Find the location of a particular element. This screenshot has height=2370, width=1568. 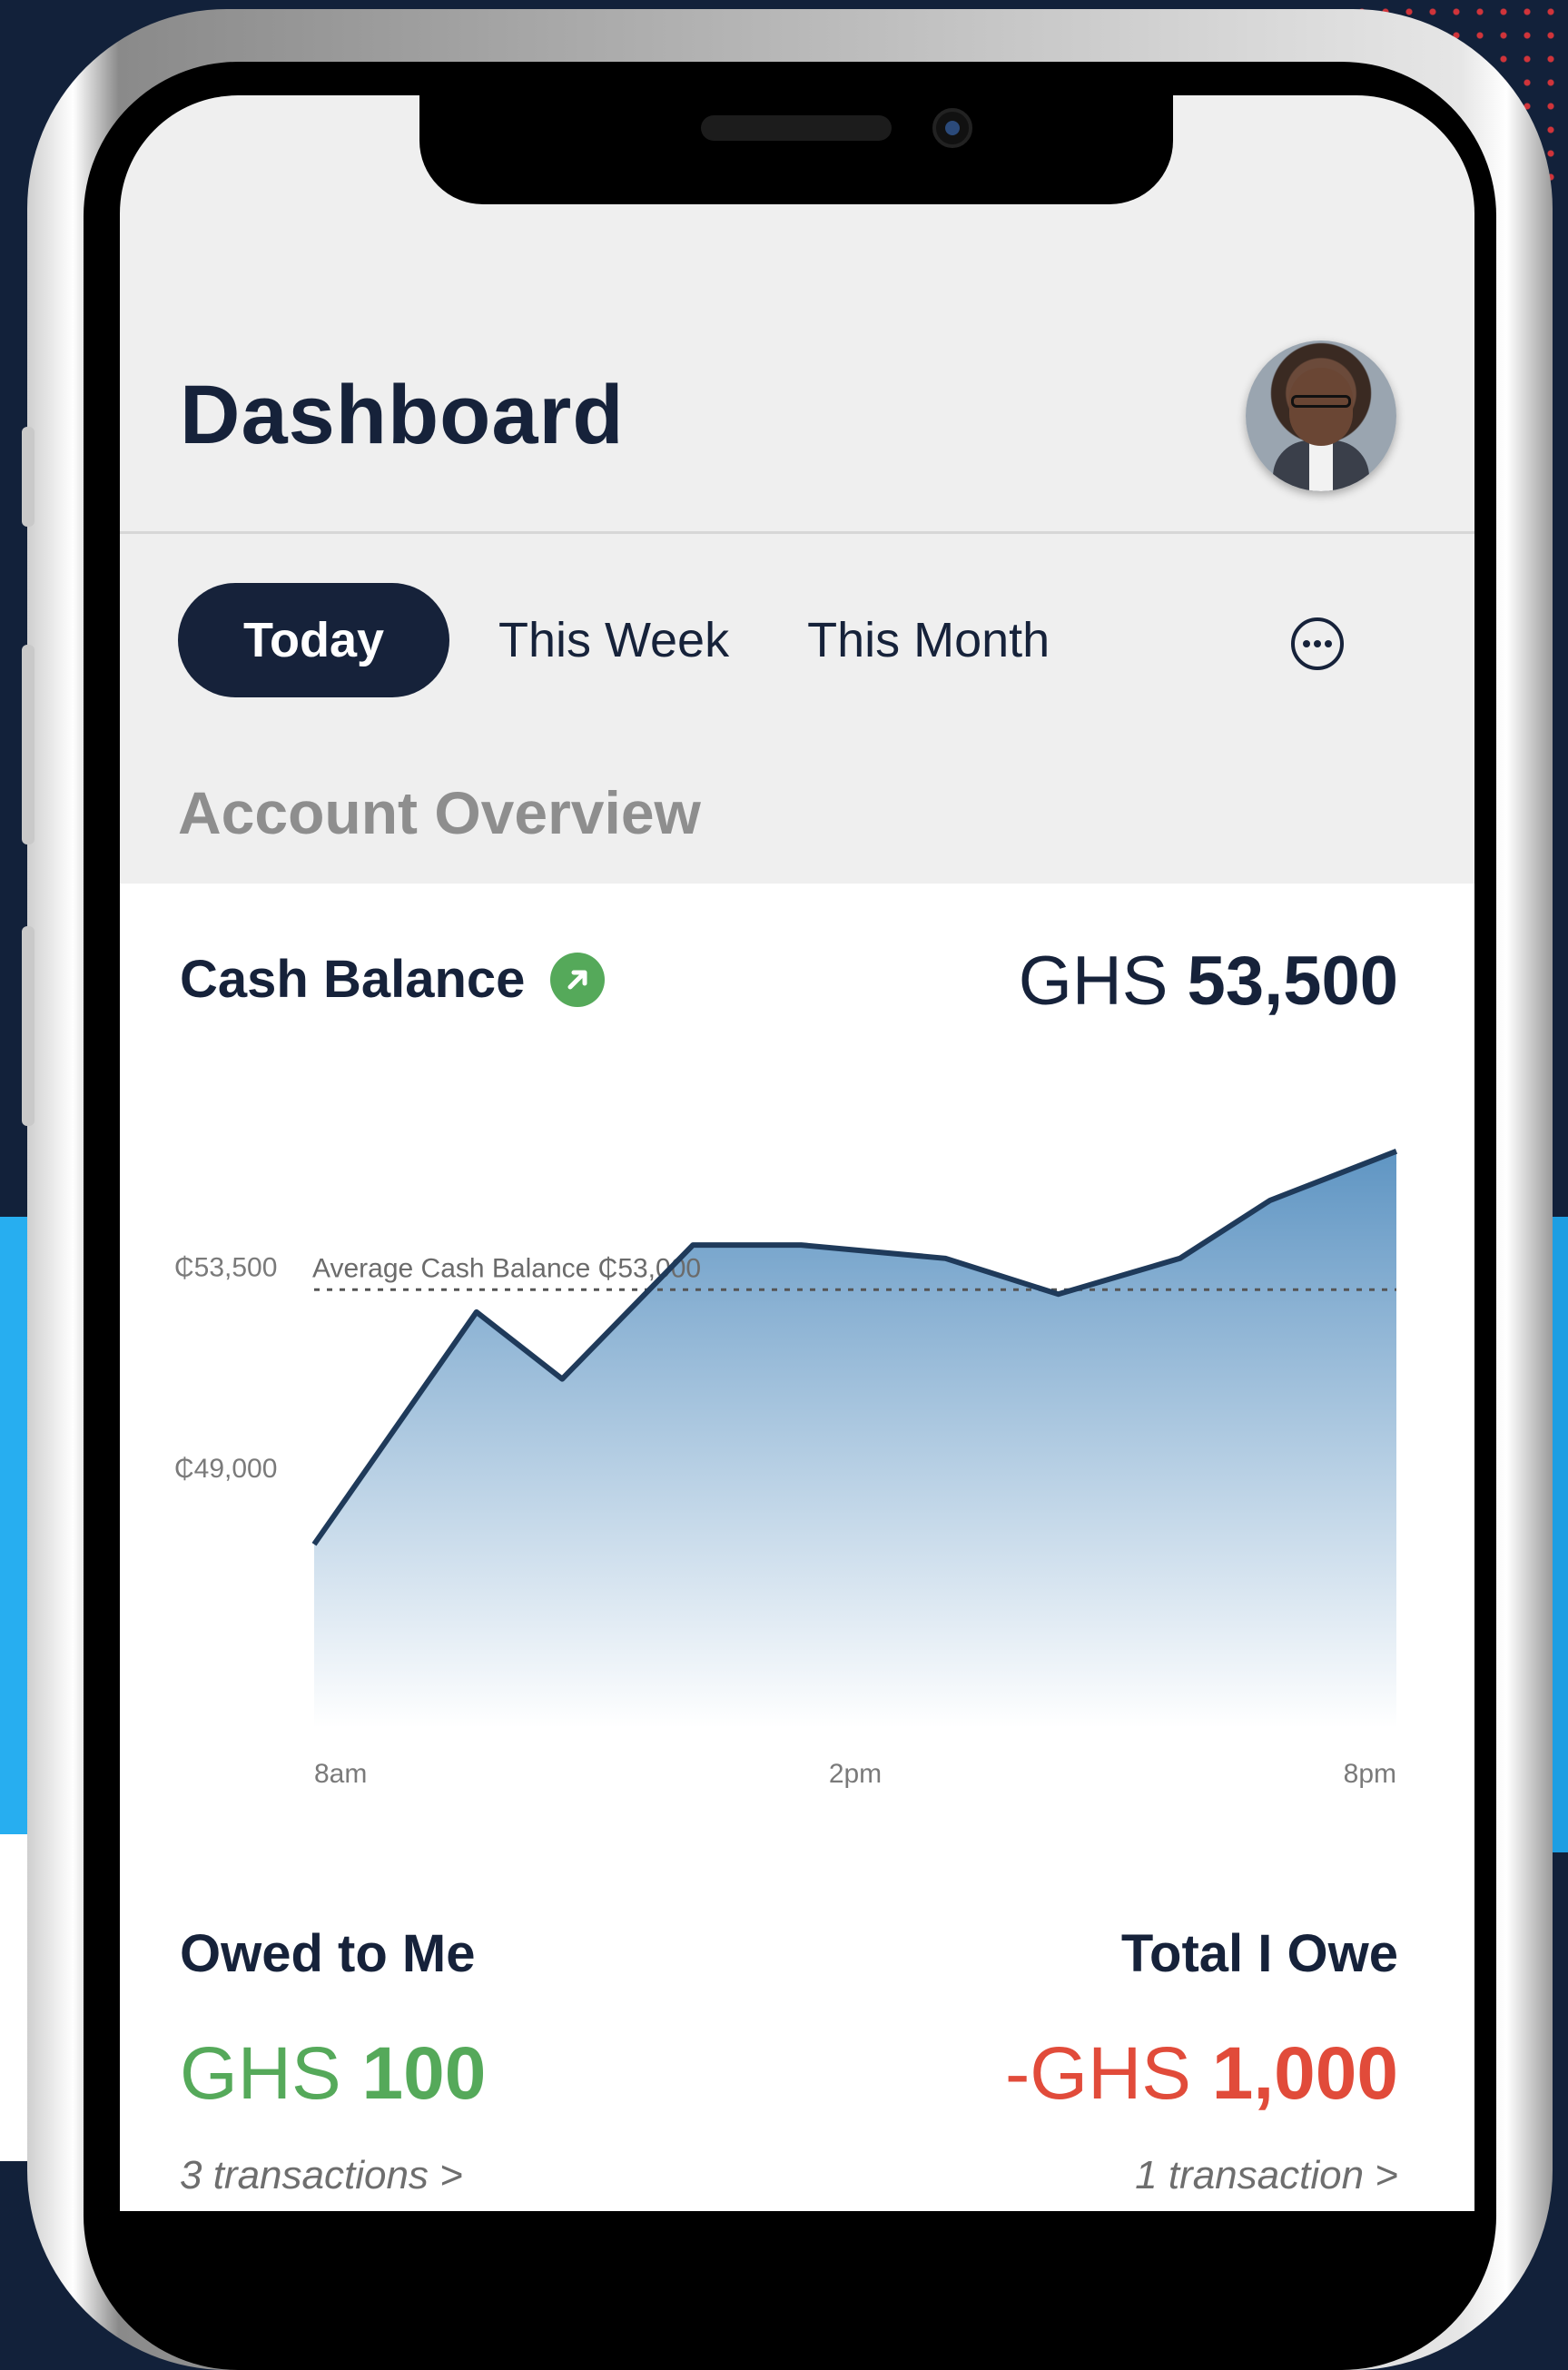

owed-to-me-amount: GHS 100 is located at coordinates (333, 2074).